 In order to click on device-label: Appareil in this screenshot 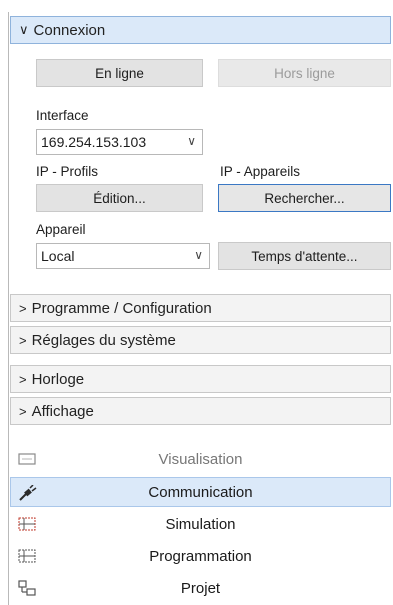, I will do `click(61, 229)`.